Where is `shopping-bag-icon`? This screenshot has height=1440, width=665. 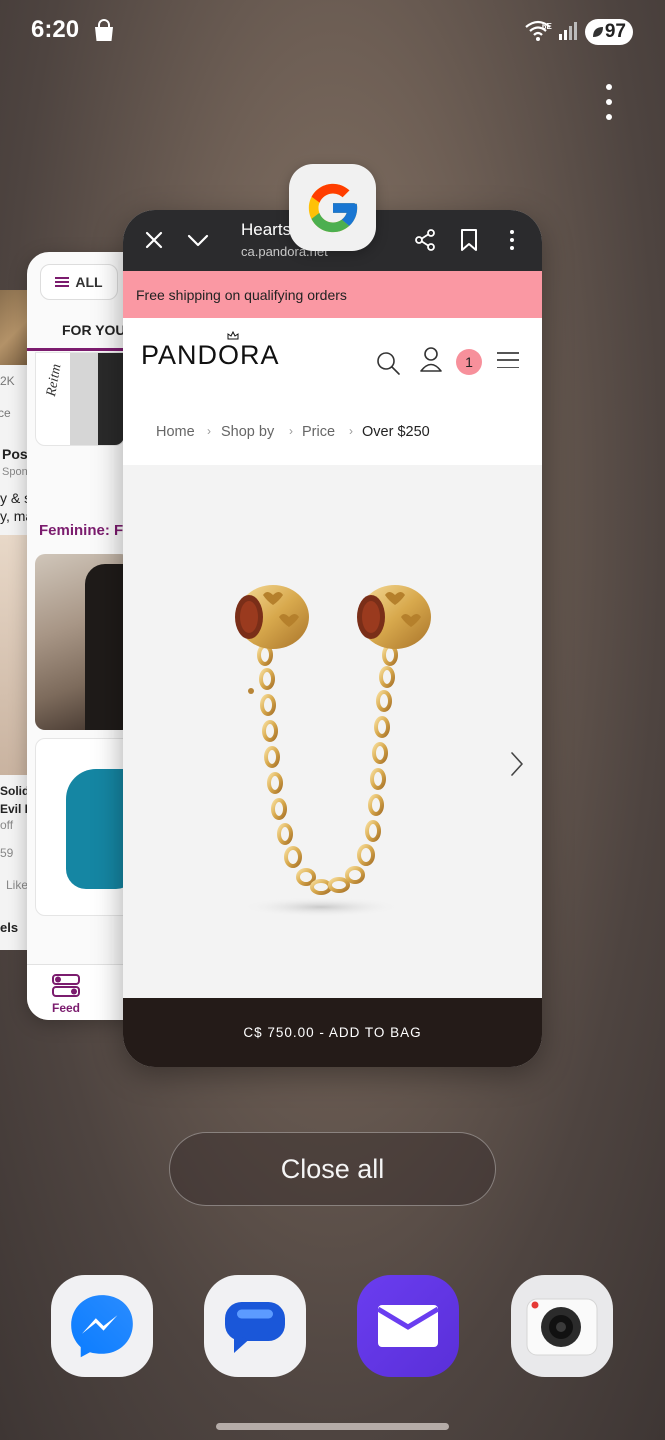 shopping-bag-icon is located at coordinates (104, 33).